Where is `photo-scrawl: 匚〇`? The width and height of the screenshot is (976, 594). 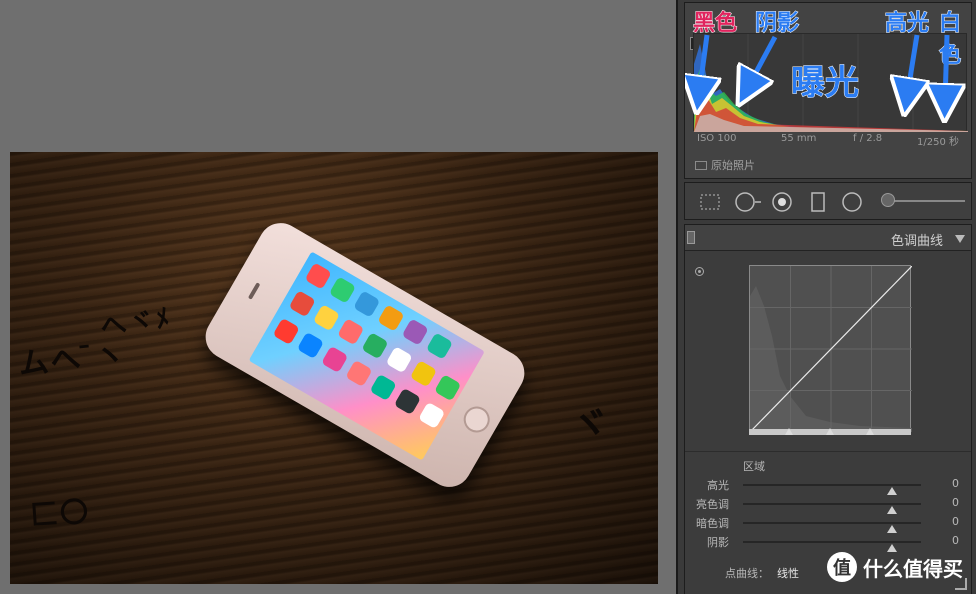
photo-scrawl: 匚〇 is located at coordinates (60, 513).